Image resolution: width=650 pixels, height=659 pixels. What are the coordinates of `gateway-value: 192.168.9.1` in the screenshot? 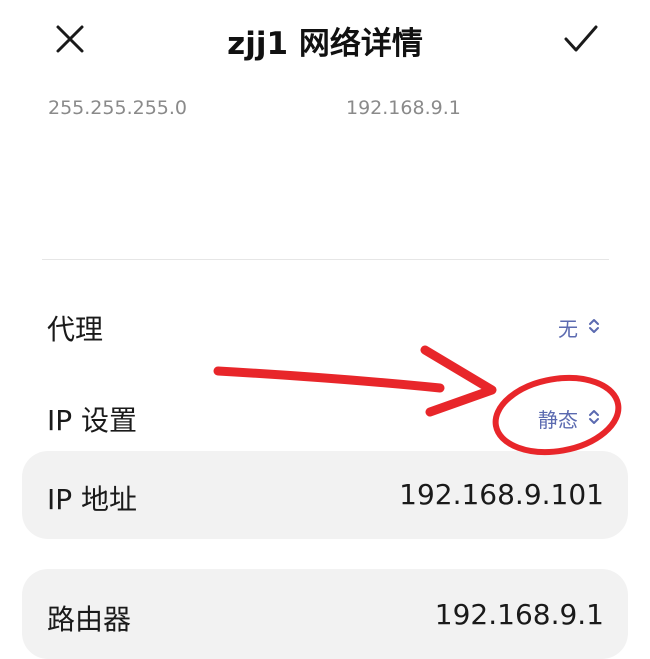 It's located at (403, 108).